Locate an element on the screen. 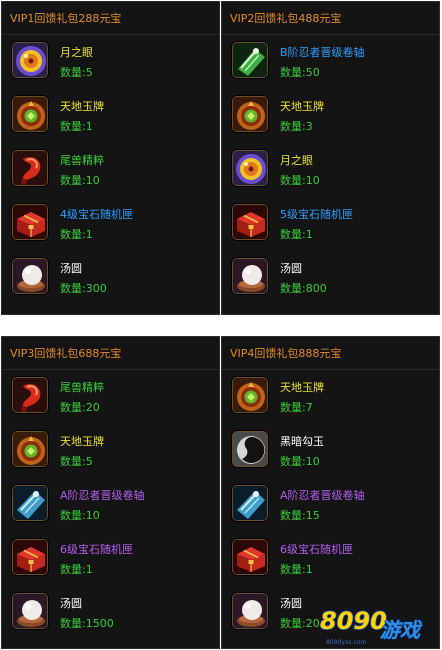 This screenshot has width=442, height=650. item-quantity: 数量:7 is located at coordinates (296, 407).